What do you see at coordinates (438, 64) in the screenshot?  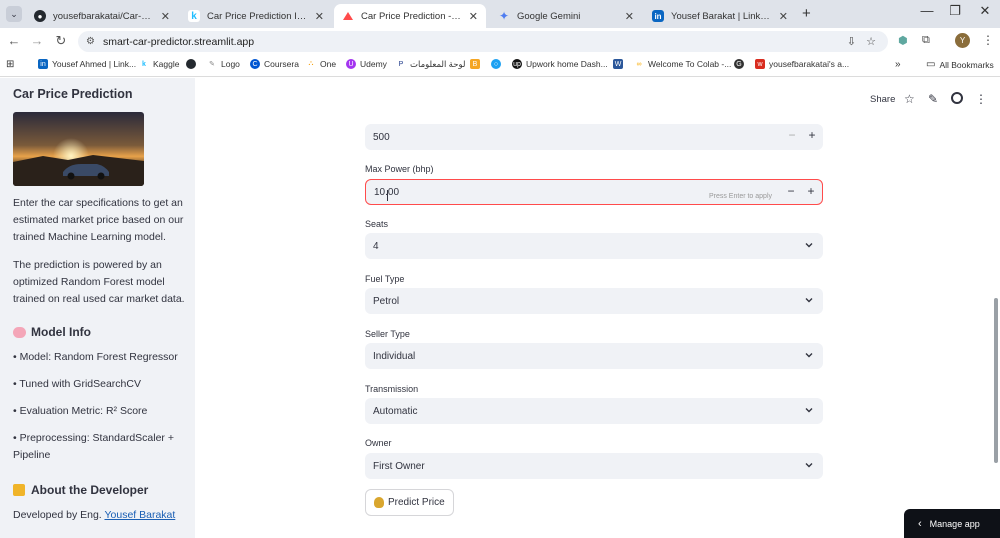 I see `bookmark-label: لوحة المعلومات` at bounding box center [438, 64].